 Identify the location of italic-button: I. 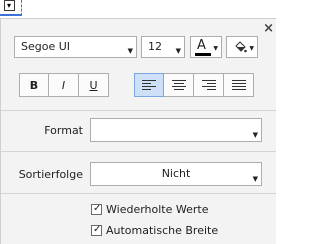
(64, 85).